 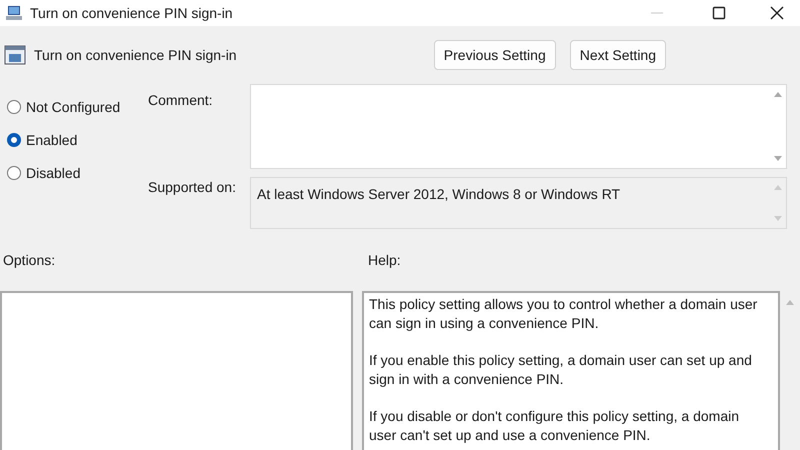 What do you see at coordinates (384, 260) in the screenshot?
I see `help-label: Help:` at bounding box center [384, 260].